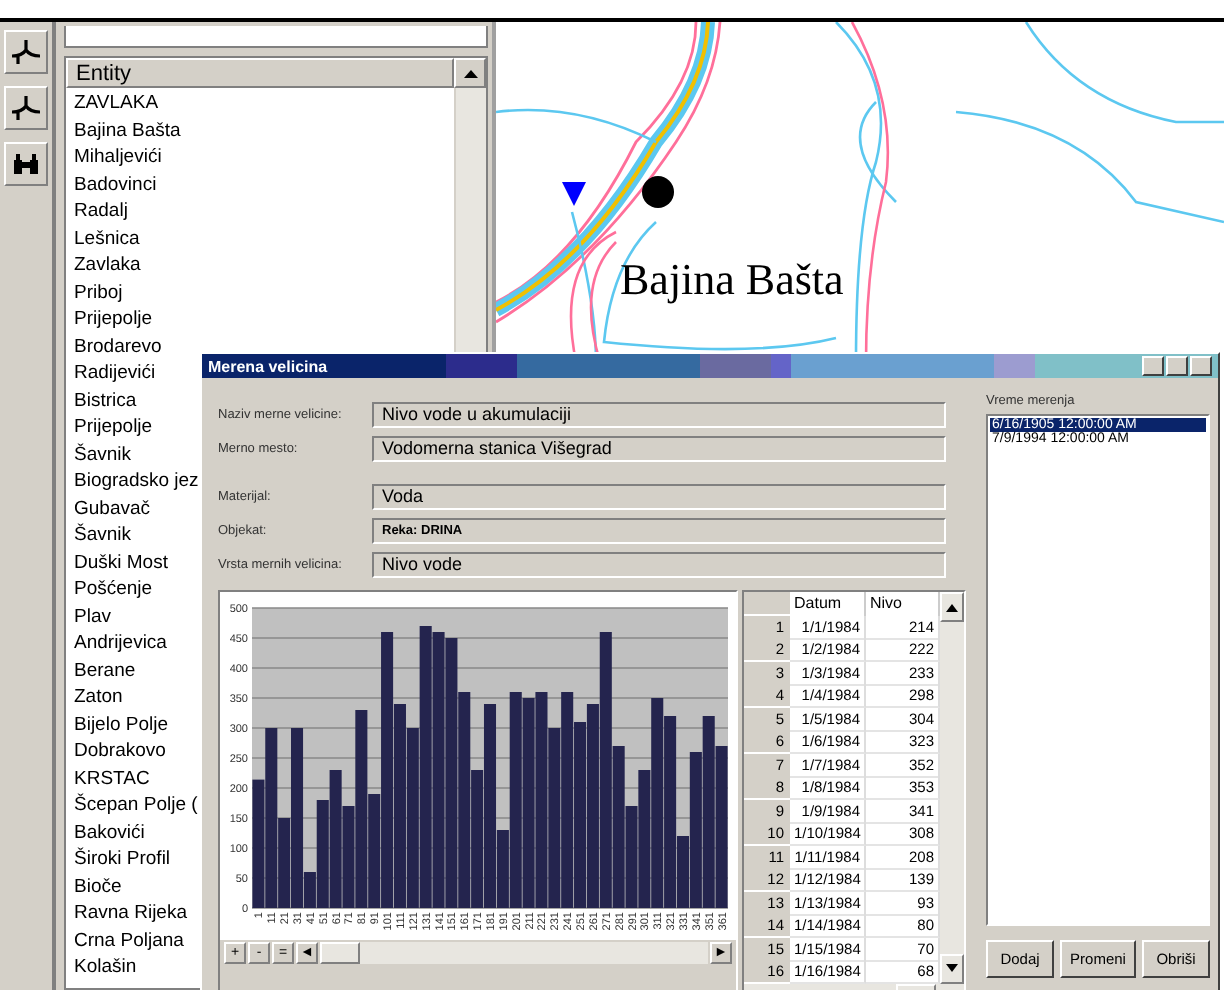 Image resolution: width=1224 pixels, height=990 pixels. Describe the element at coordinates (658, 192) in the screenshot. I see `town-dot` at that location.